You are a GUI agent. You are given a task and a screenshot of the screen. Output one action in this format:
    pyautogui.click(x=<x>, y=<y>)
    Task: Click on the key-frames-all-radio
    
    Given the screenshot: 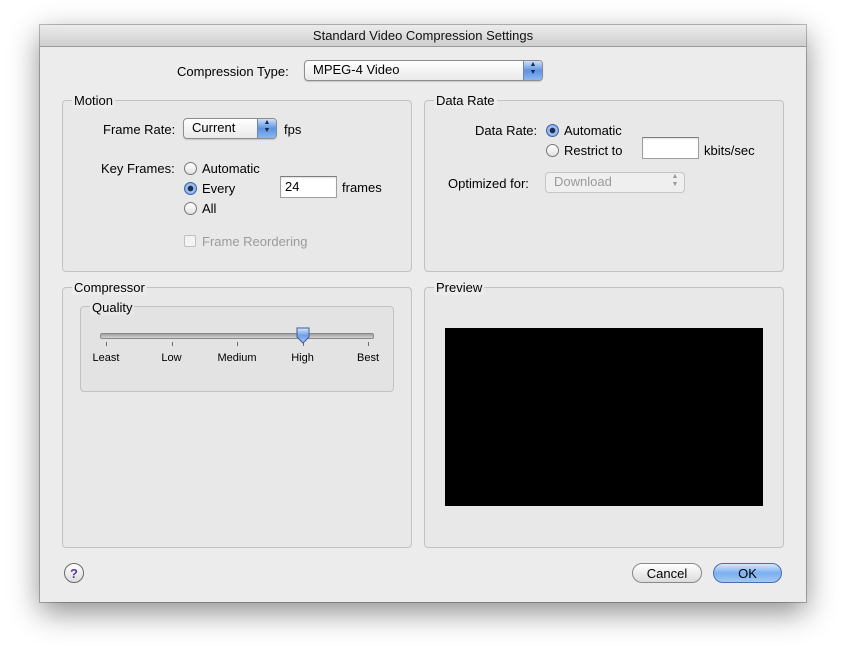 What is the action you would take?
    pyautogui.click(x=190, y=208)
    